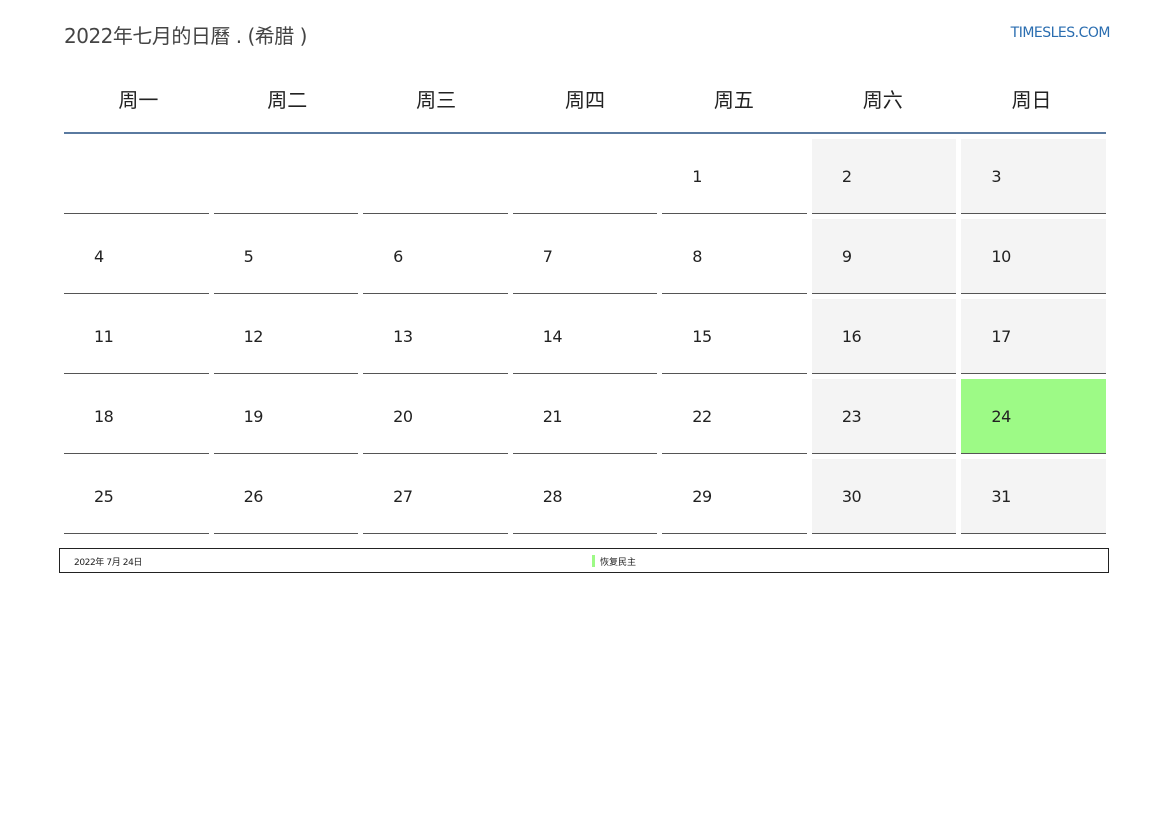 This screenshot has width=1169, height=827. I want to click on day-number: 2, so click(846, 176).